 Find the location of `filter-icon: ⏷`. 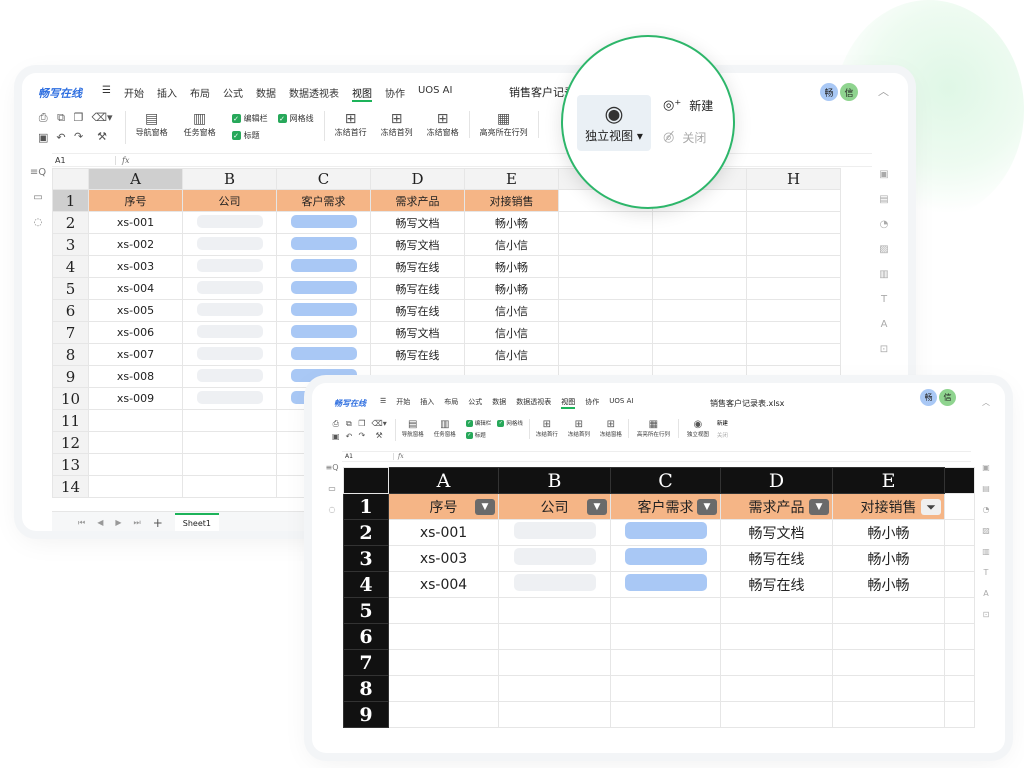

filter-icon: ⏷ is located at coordinates (931, 507).